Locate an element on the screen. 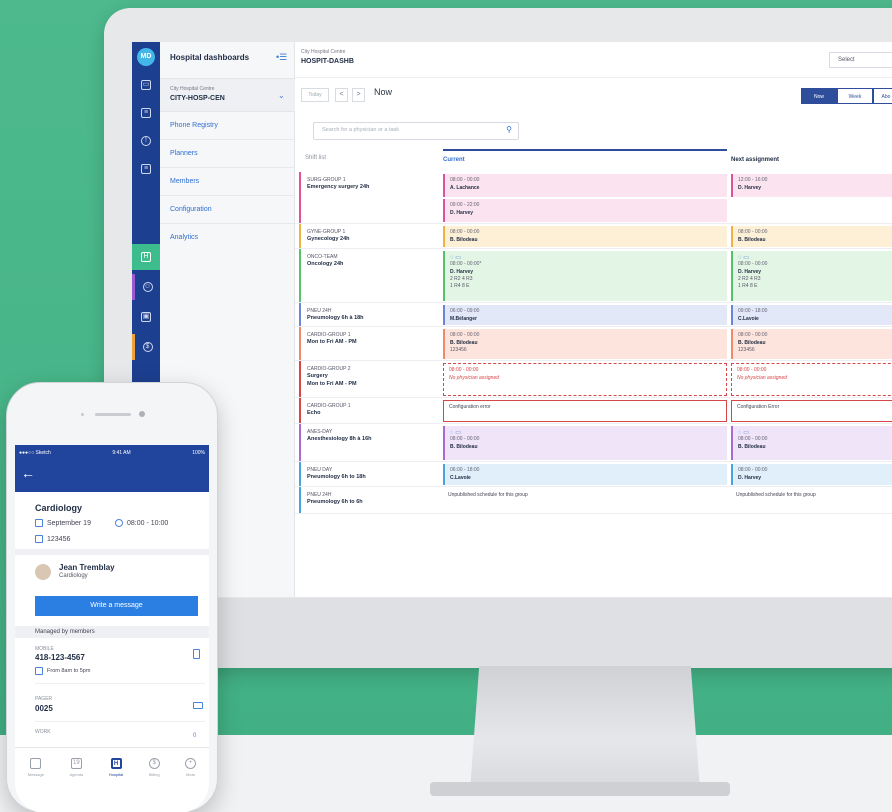  tab-more: + More is located at coordinates (191, 767).